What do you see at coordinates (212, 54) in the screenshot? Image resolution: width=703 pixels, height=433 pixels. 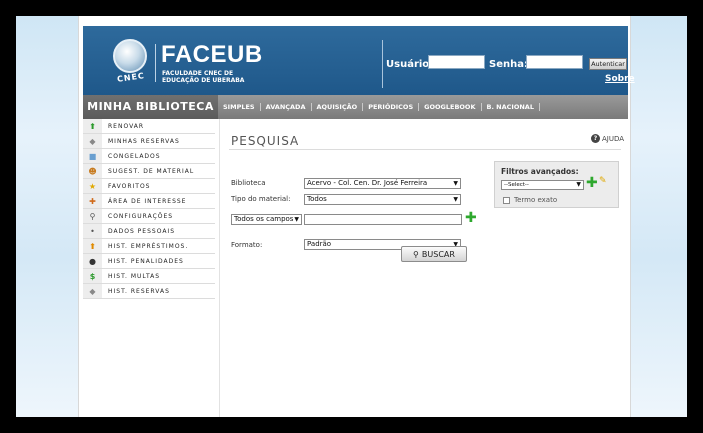 I see `brand-title: FACEUB` at bounding box center [212, 54].